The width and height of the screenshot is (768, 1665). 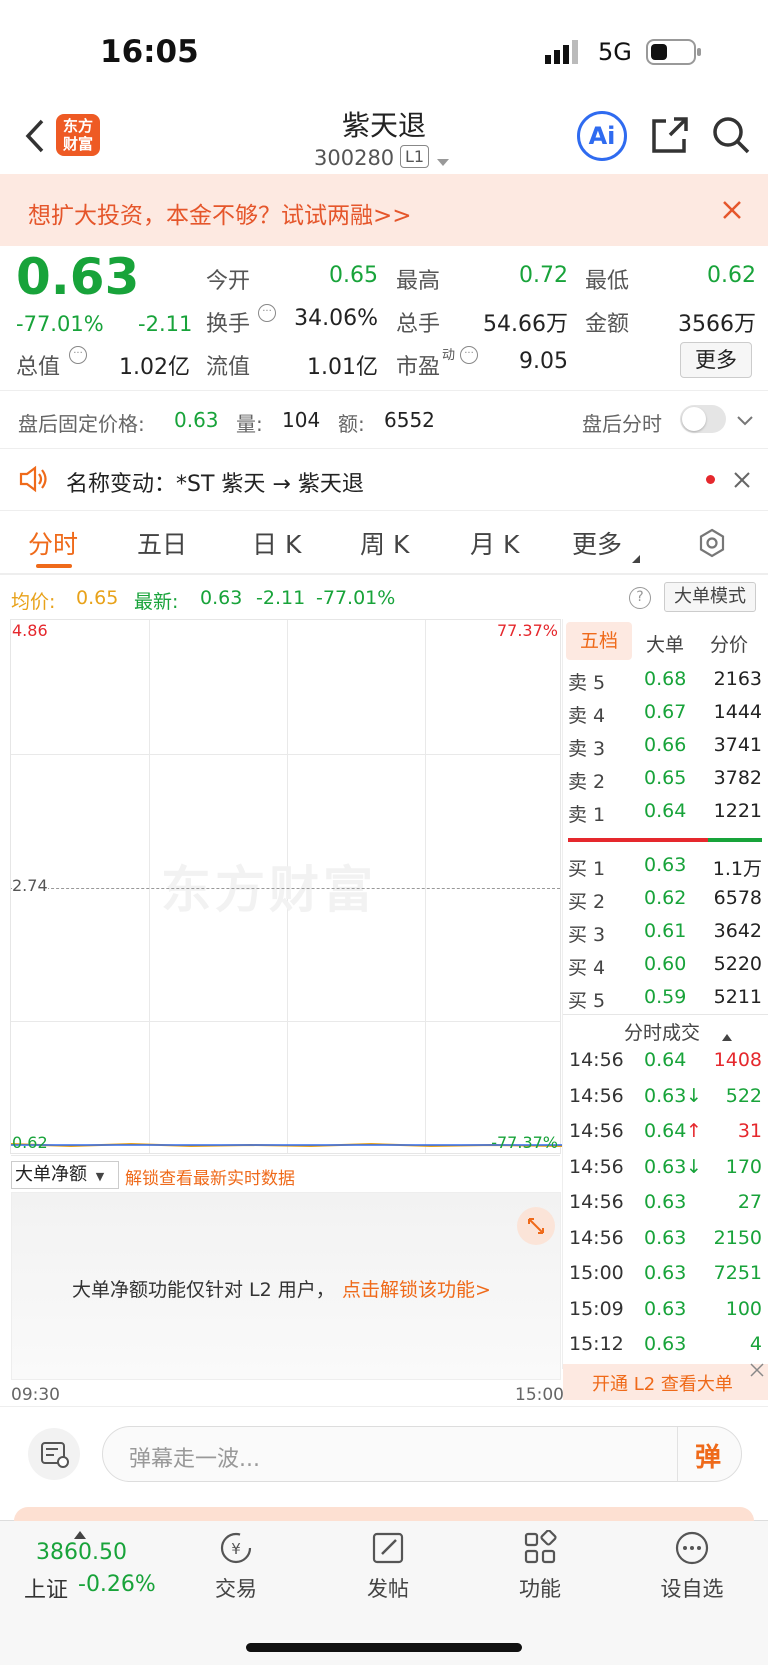 I want to click on ai-label: Ai, so click(x=602, y=136).